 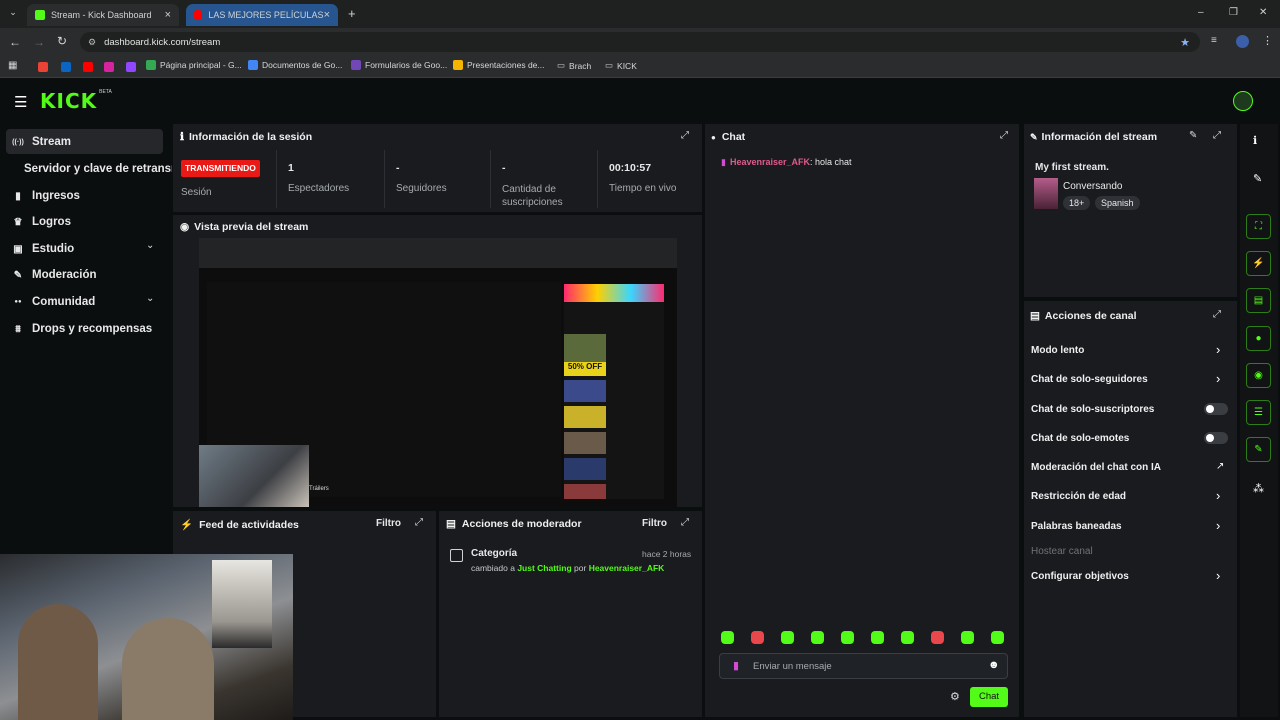 What do you see at coordinates (109, 67) in the screenshot?
I see `instagram-icon` at bounding box center [109, 67].